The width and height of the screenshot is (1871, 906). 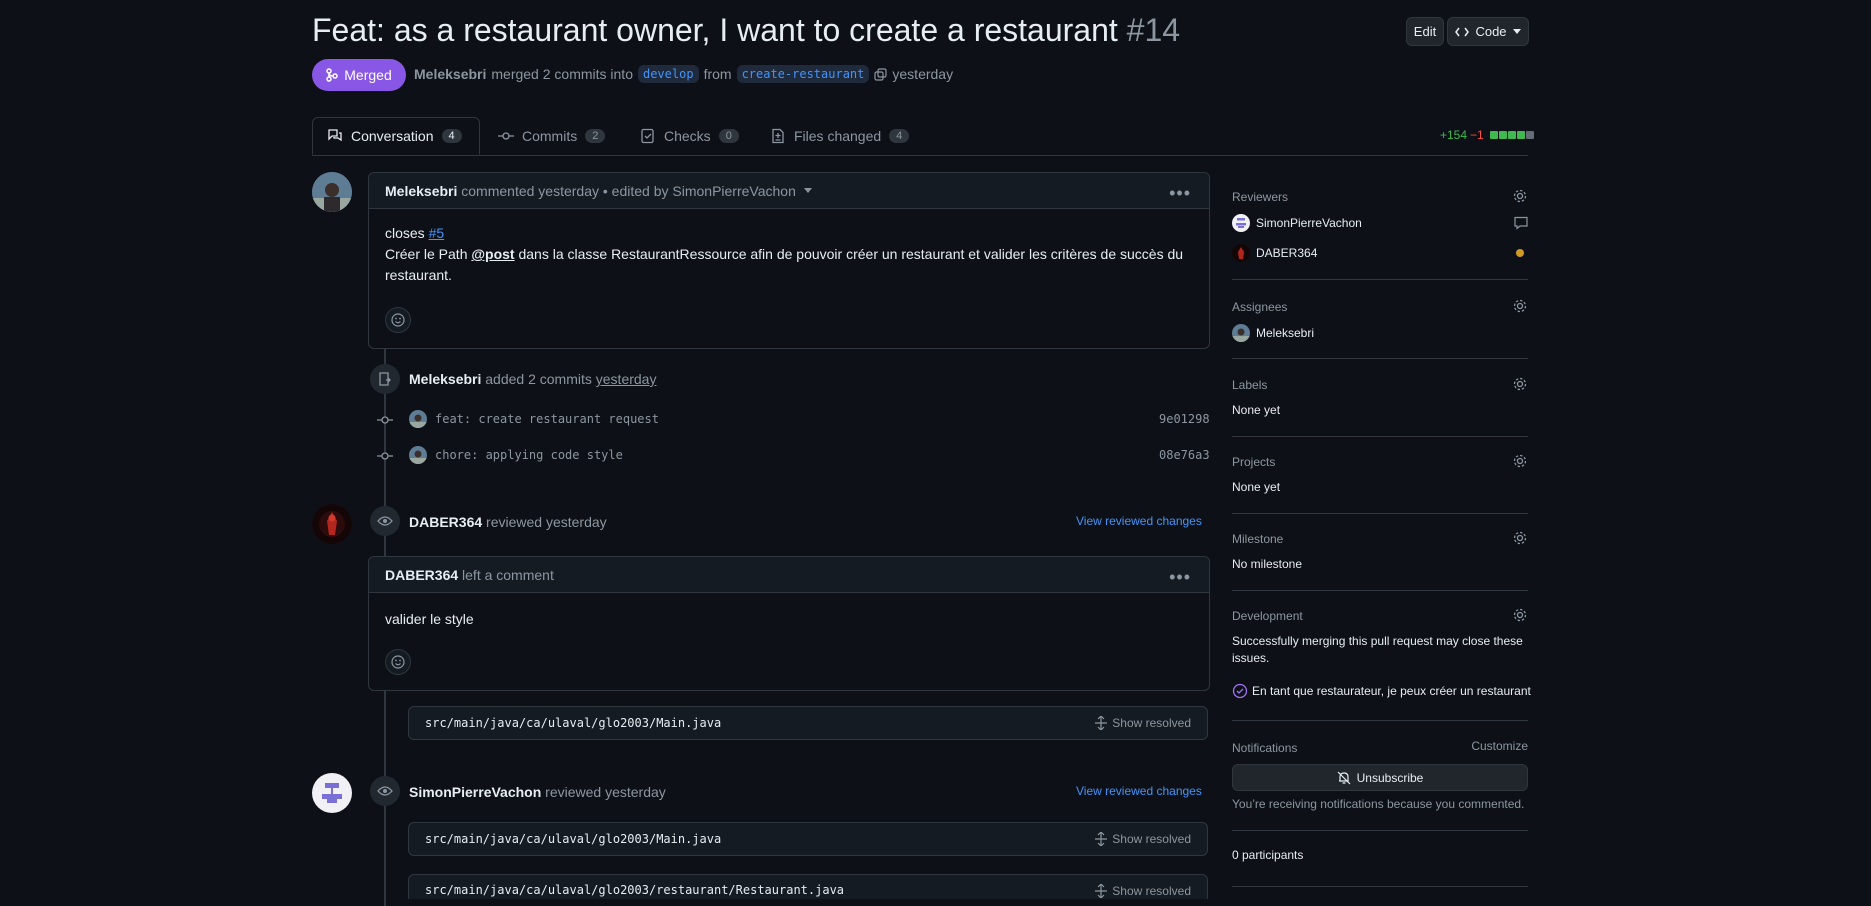 What do you see at coordinates (368, 75) in the screenshot?
I see `merged-state-label: Merged` at bounding box center [368, 75].